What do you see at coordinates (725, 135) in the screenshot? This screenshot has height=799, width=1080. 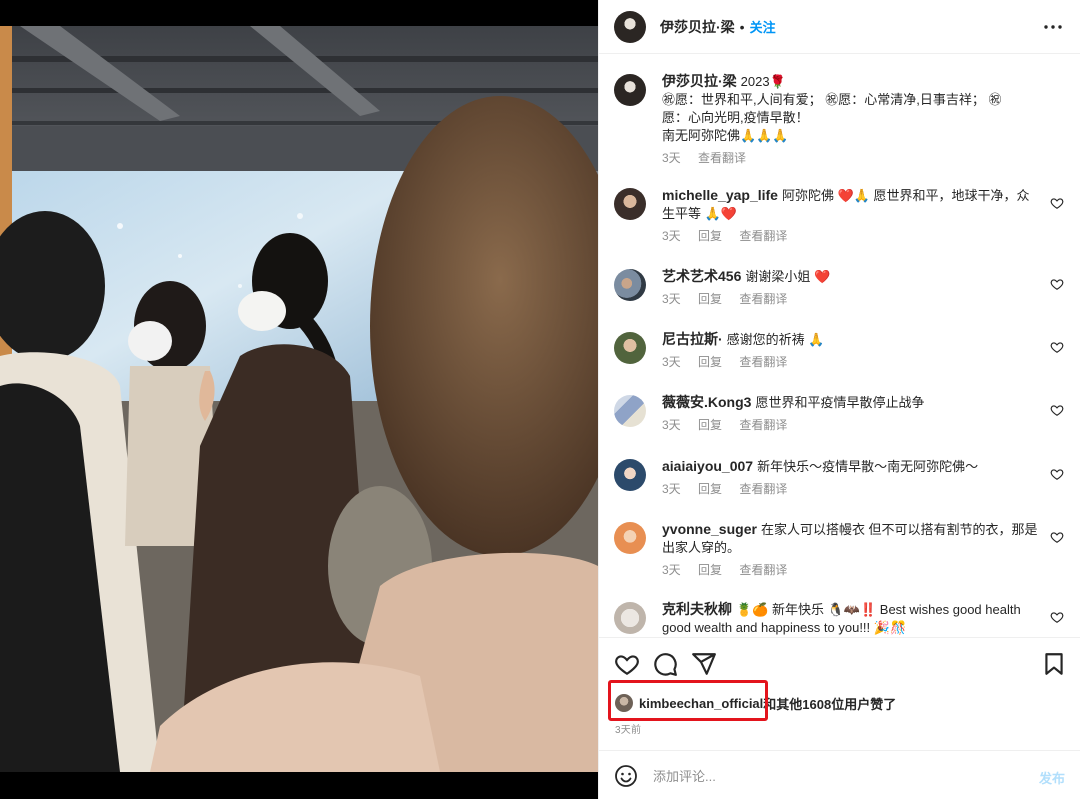 I see `caption-line: 南无阿弥陀佛🙏🙏🙏` at bounding box center [725, 135].